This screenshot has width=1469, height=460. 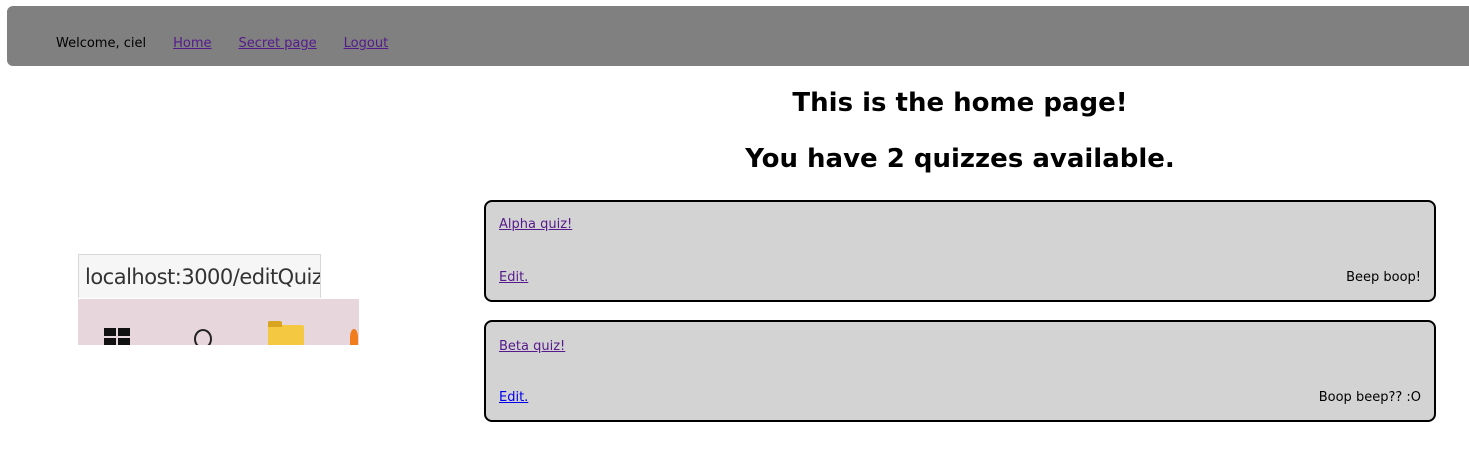 I want to click on quiz-description: Beep boop!, so click(x=1383, y=277).